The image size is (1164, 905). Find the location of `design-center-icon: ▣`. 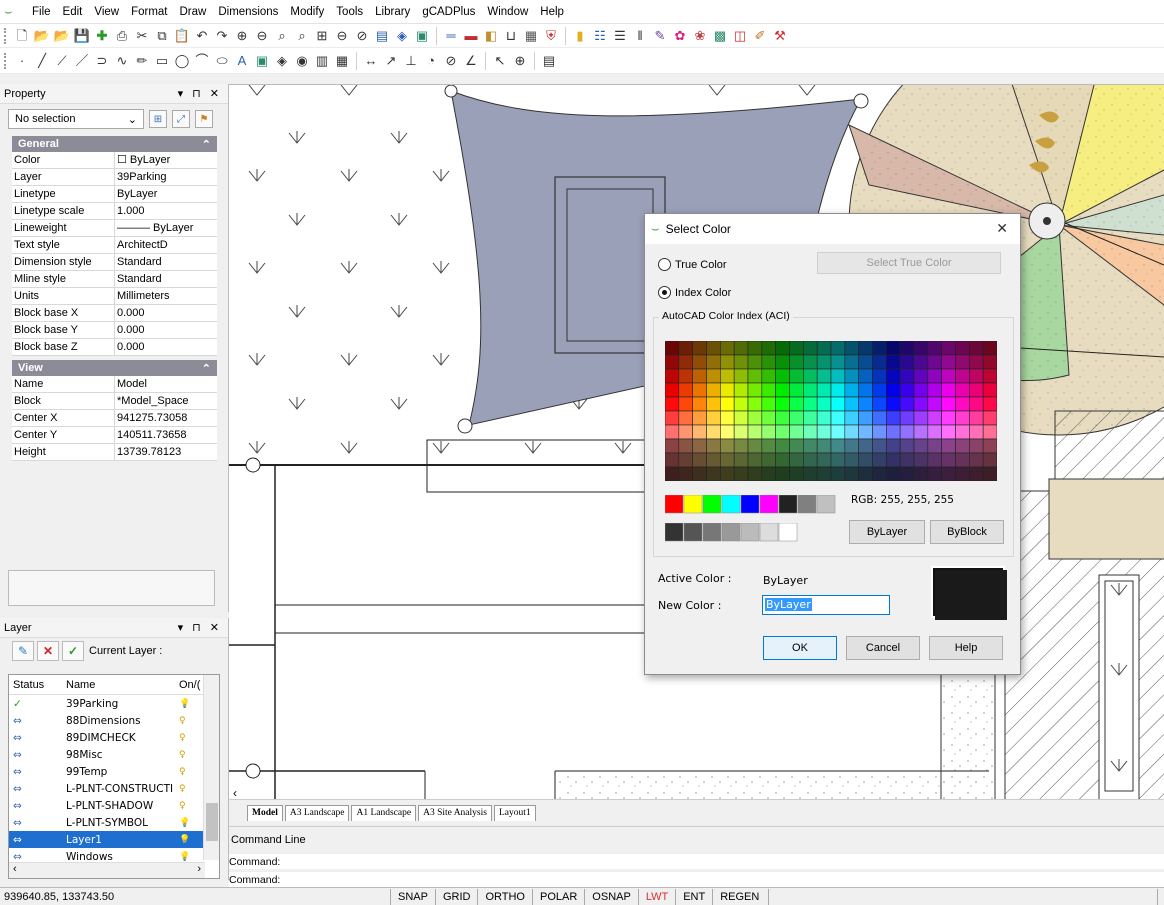

design-center-icon: ▣ is located at coordinates (422, 36).